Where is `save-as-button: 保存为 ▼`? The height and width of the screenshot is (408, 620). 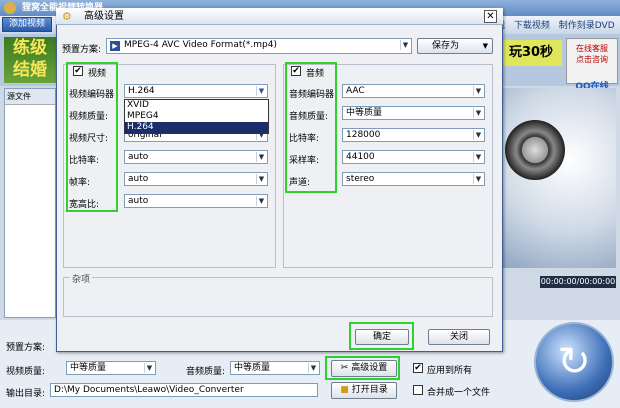 save-as-button: 保存为 ▼ is located at coordinates (455, 46).